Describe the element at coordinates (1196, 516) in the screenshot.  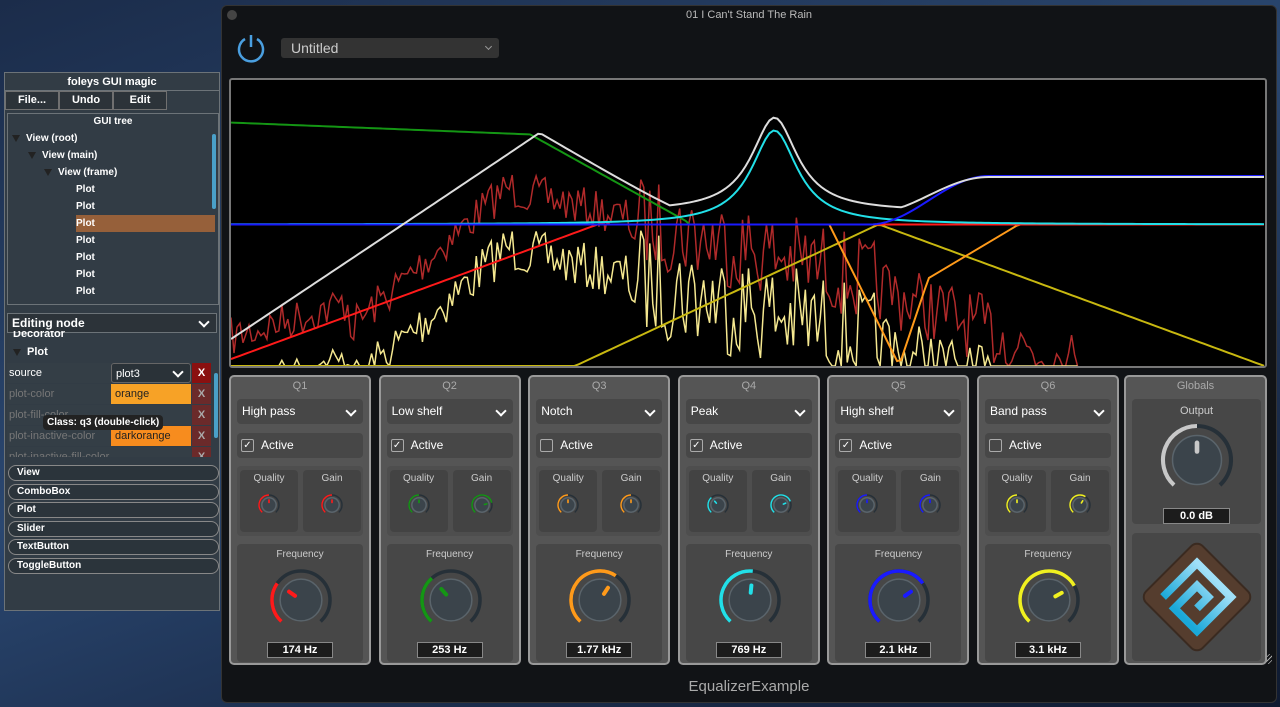
I see `output-value: 0.0 dB` at that location.